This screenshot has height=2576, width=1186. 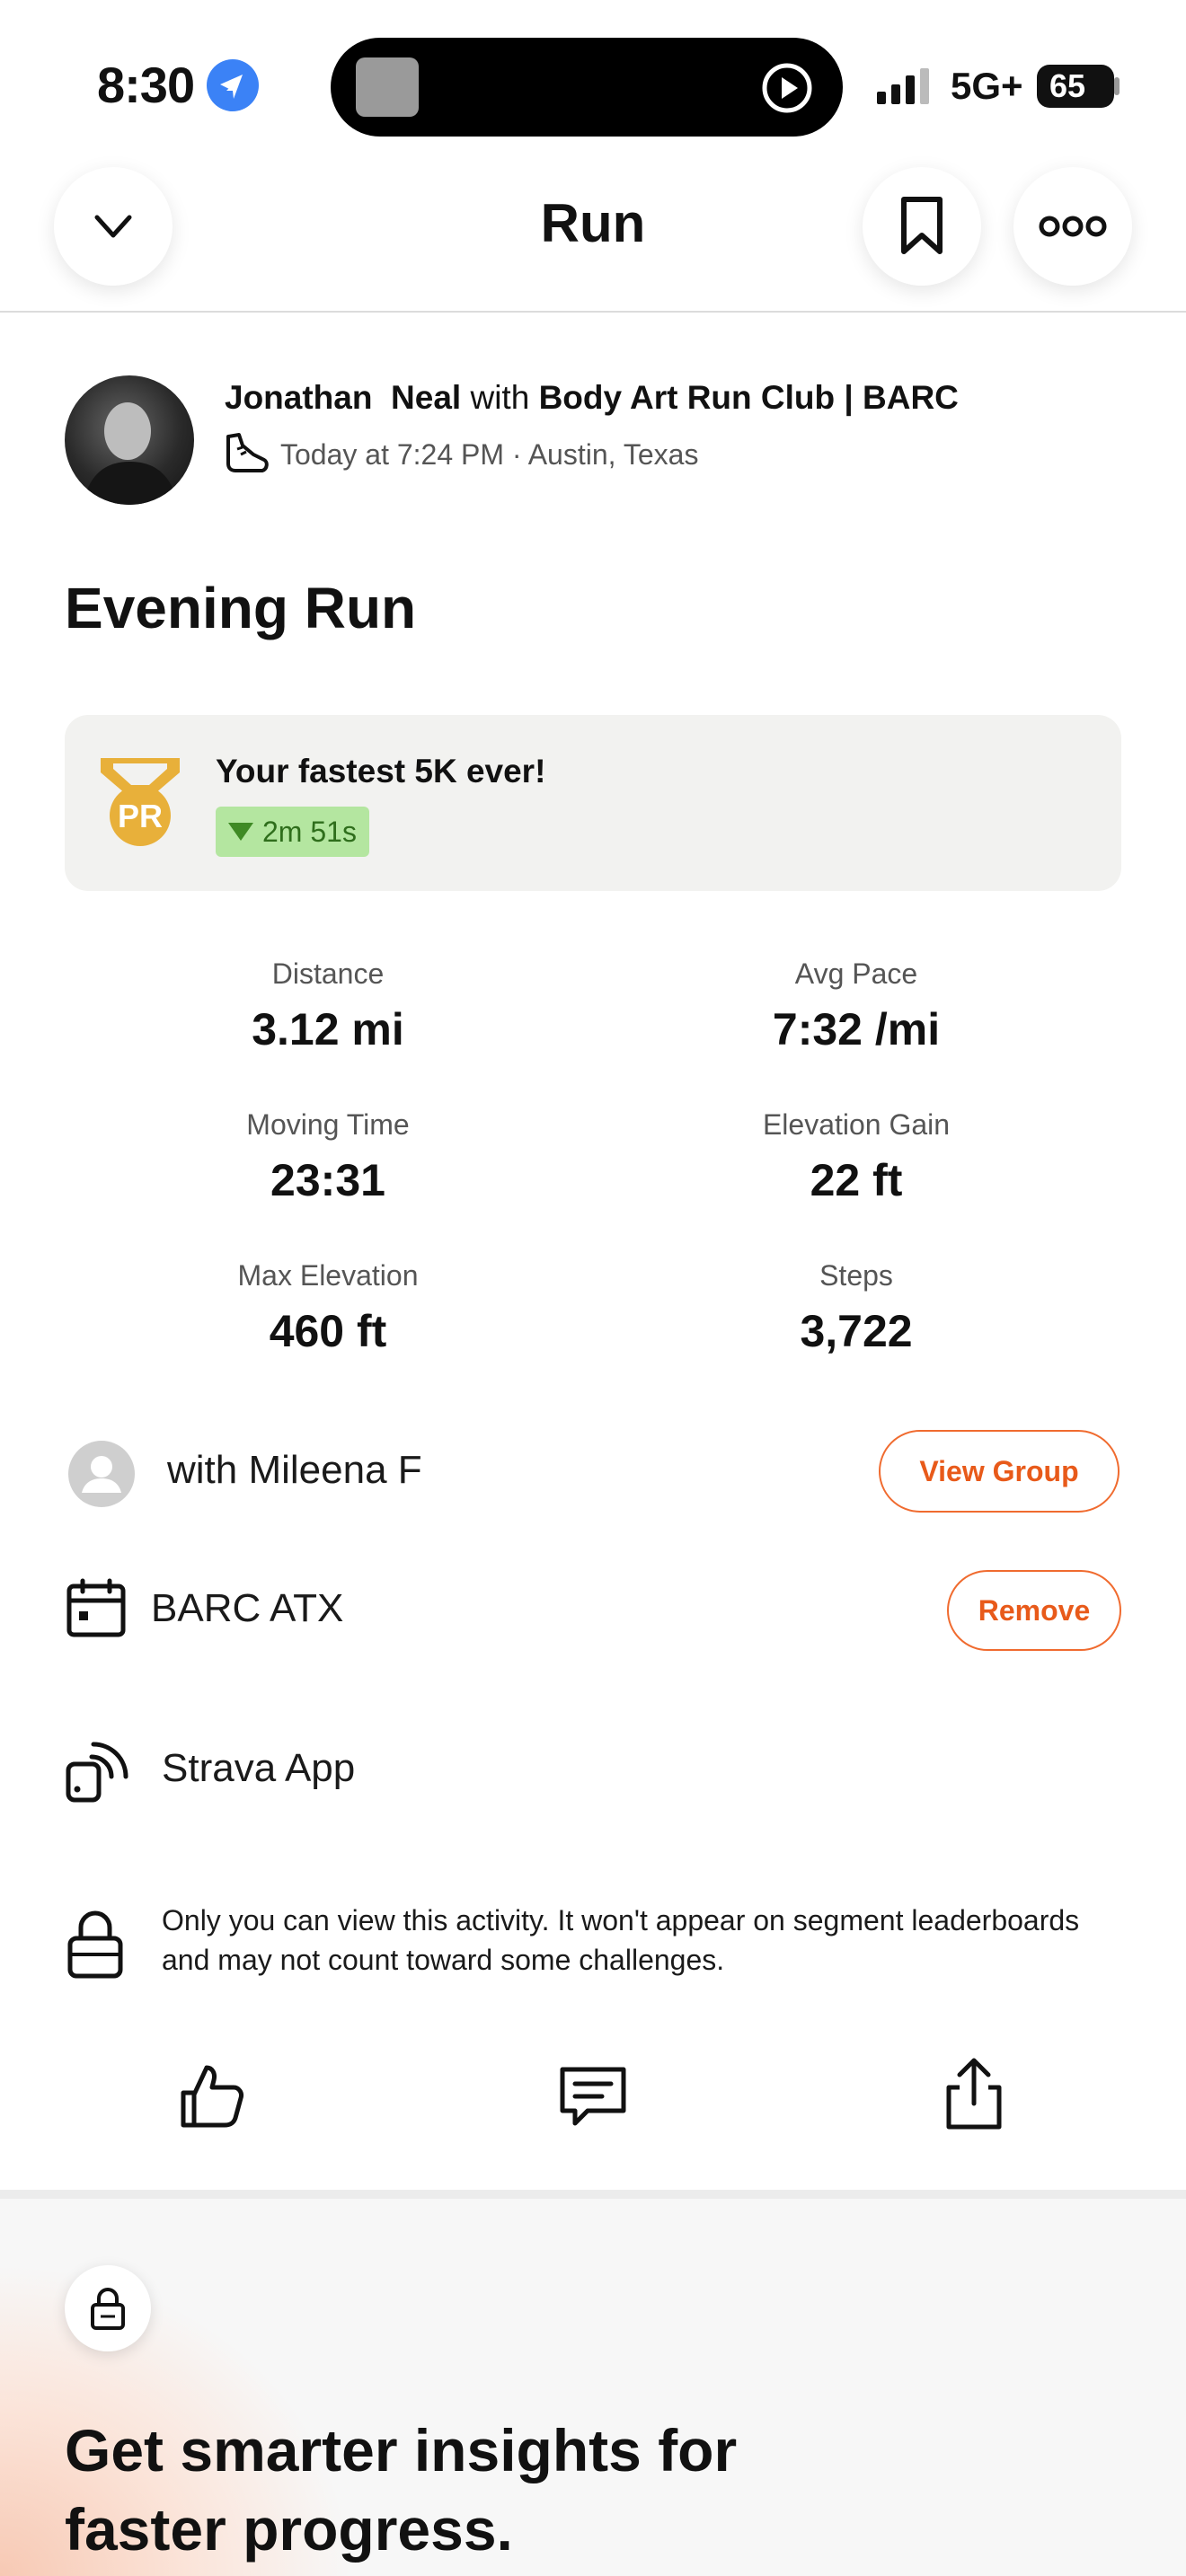 What do you see at coordinates (856, 1275) in the screenshot?
I see `stat-label: Steps` at bounding box center [856, 1275].